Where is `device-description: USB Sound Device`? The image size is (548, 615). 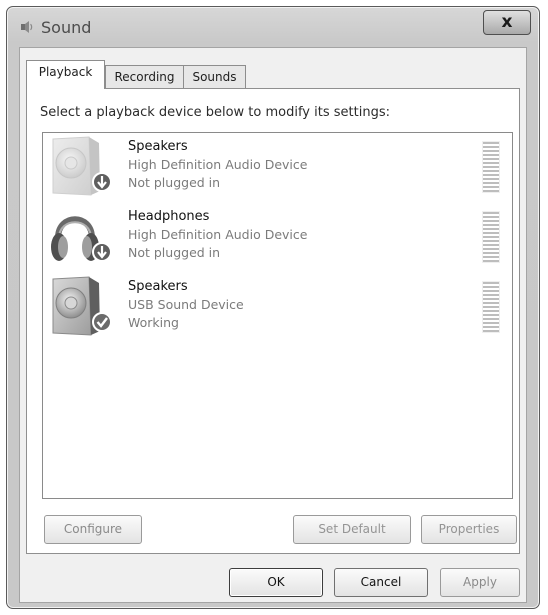 device-description: USB Sound Device is located at coordinates (186, 304).